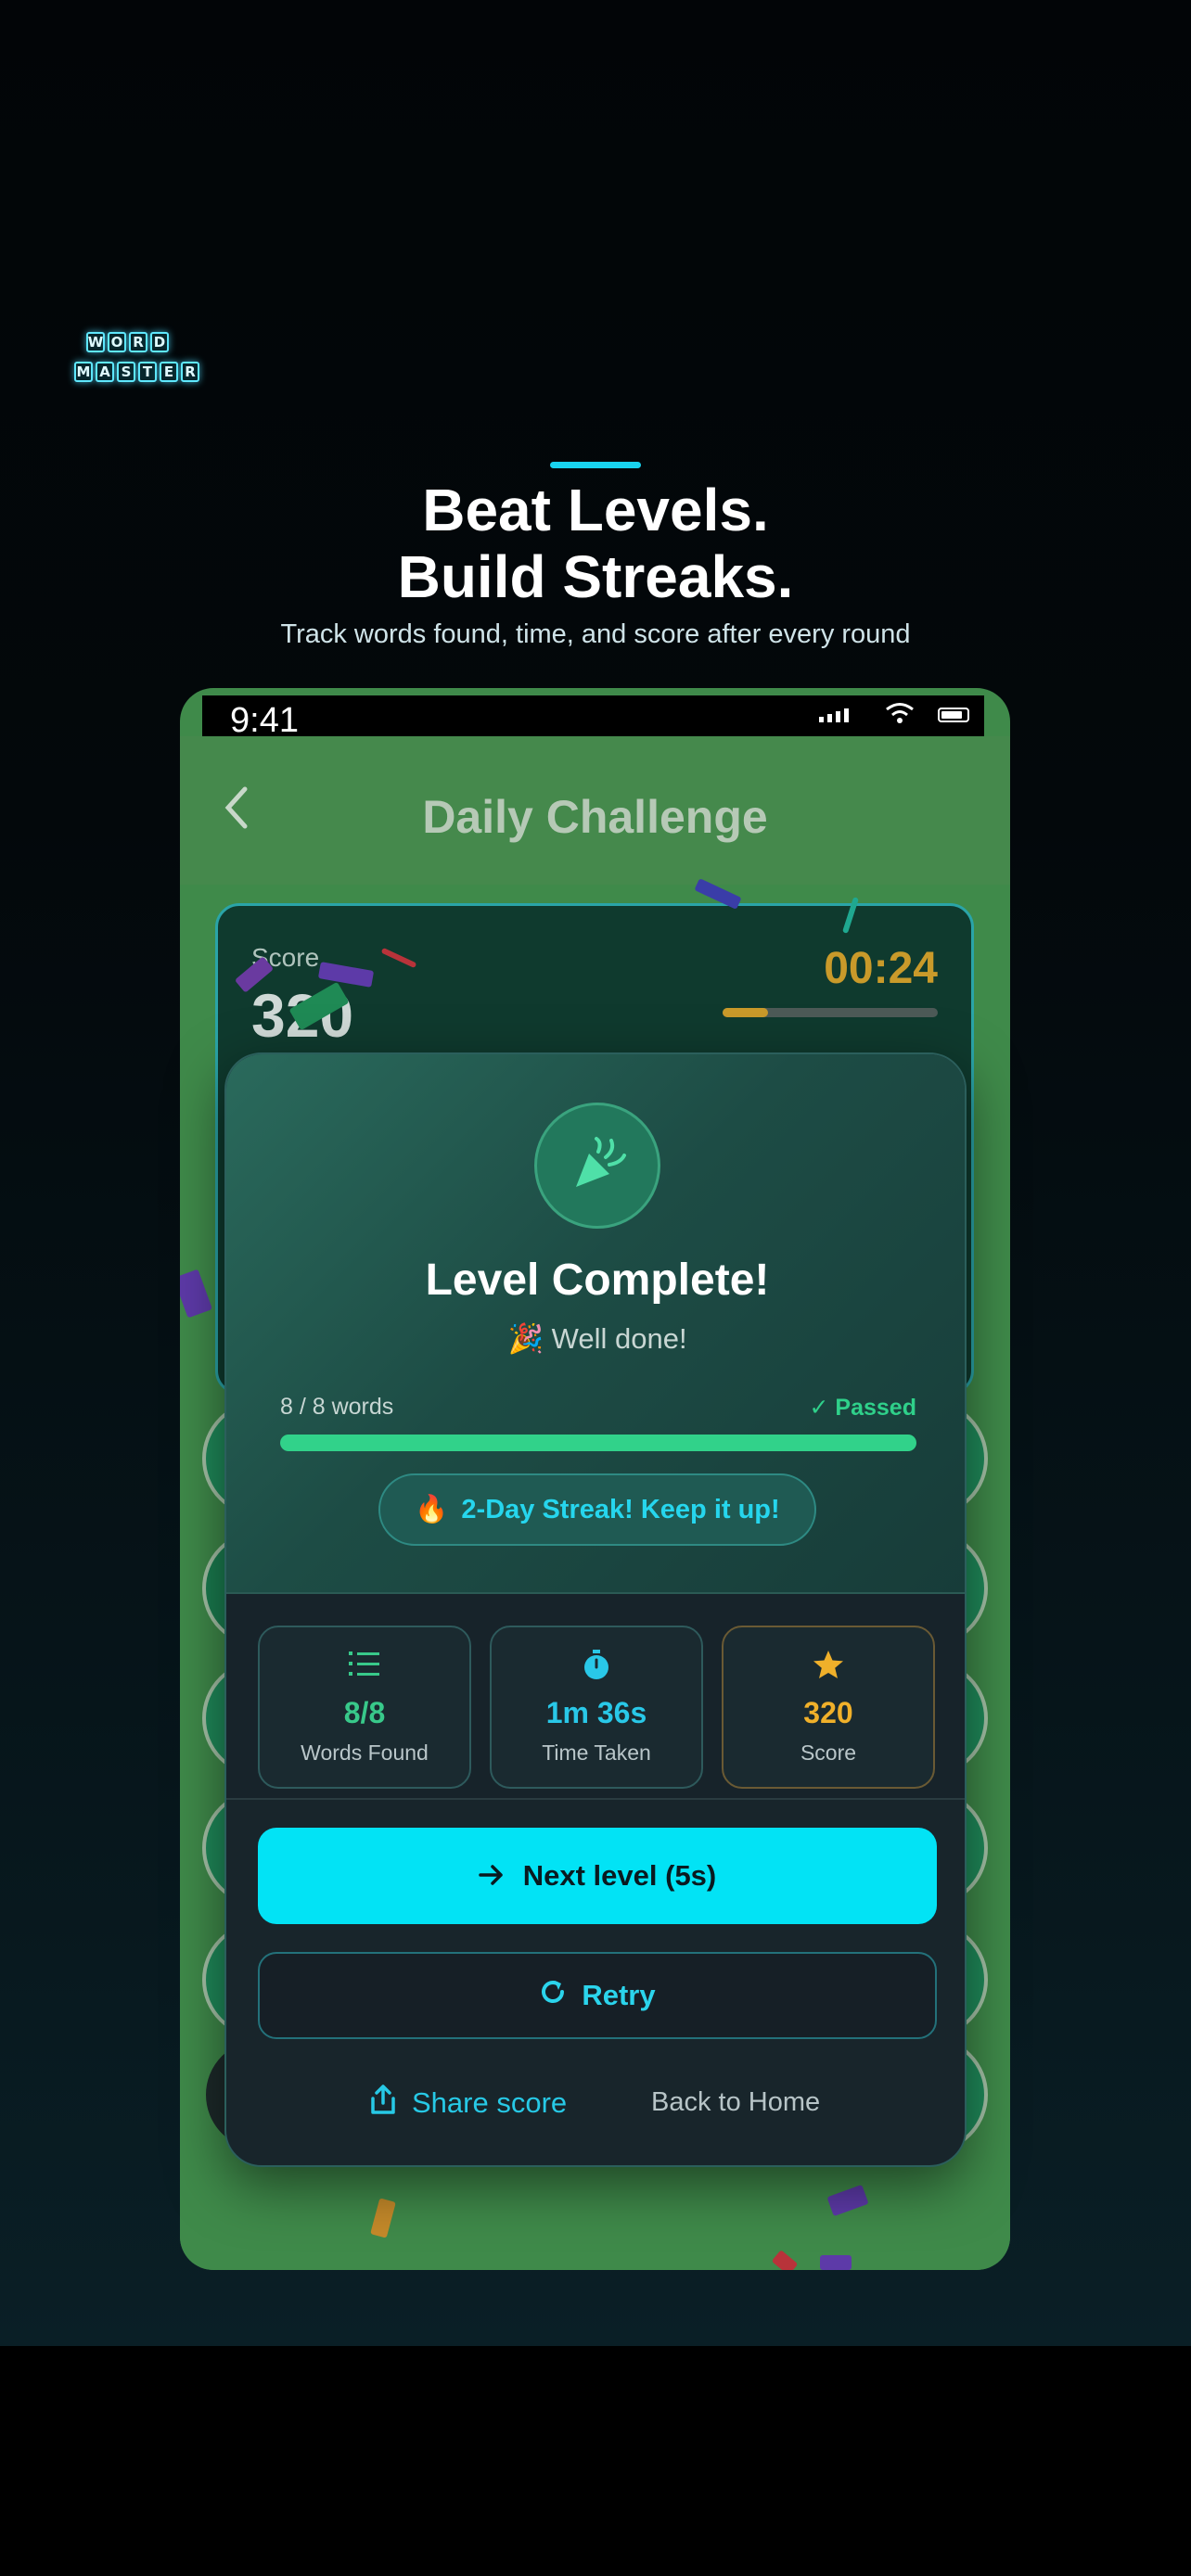 The height and width of the screenshot is (2576, 1191). Describe the element at coordinates (597, 1753) in the screenshot. I see `stat-label: Time Taken` at that location.